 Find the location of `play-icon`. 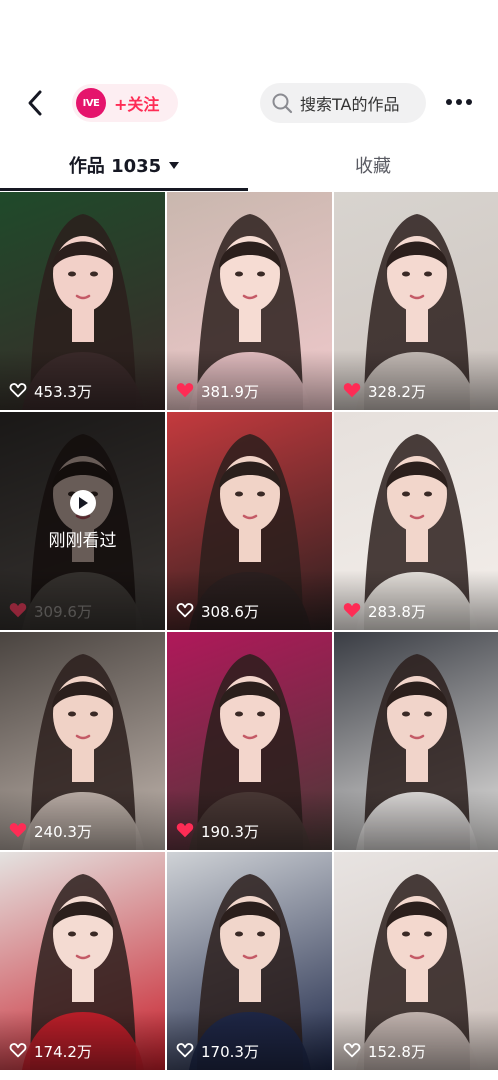

play-icon is located at coordinates (82, 503).